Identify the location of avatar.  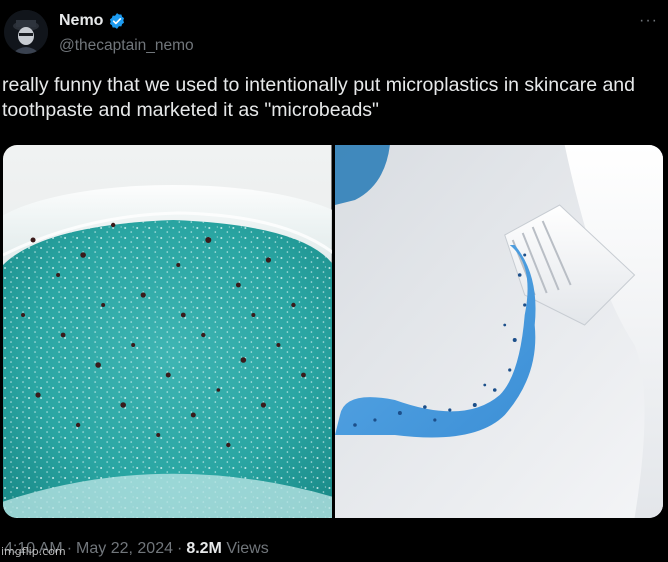
(26, 32).